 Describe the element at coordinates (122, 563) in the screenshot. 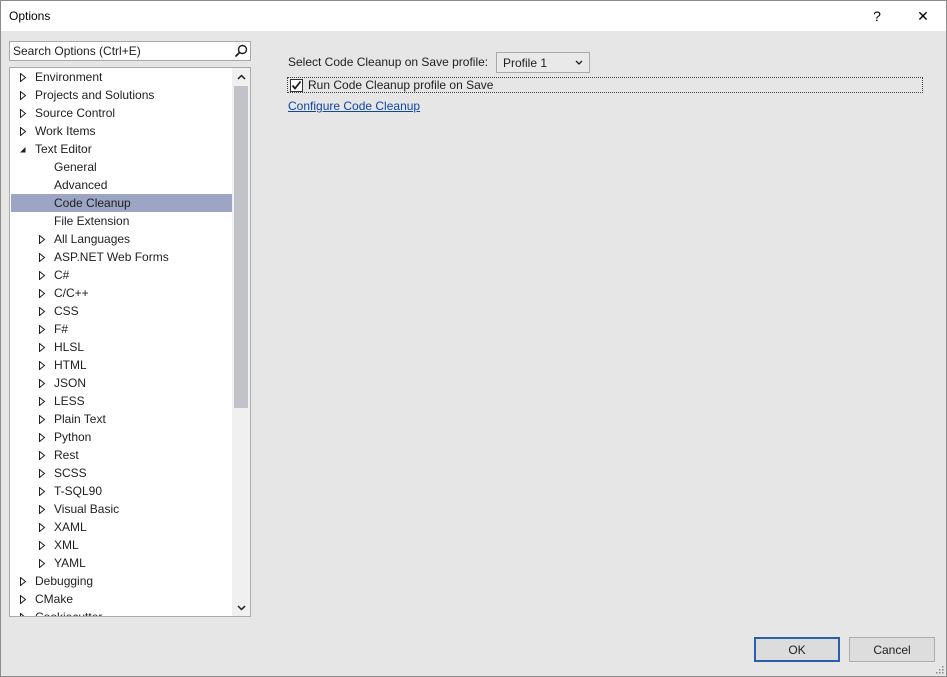

I see `tree-item: YAML` at that location.